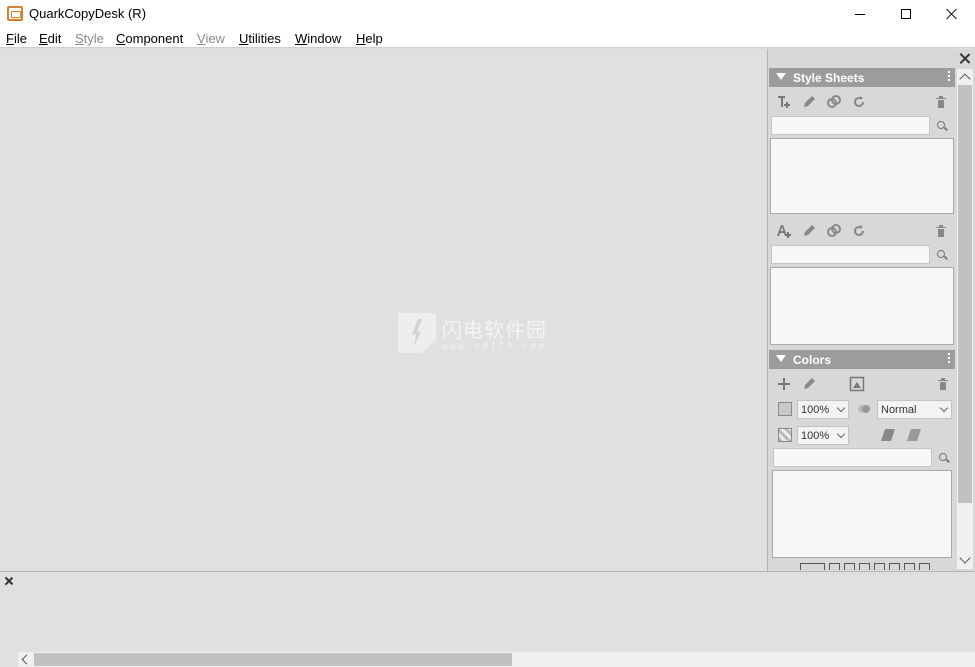 This screenshot has width=975, height=667. Describe the element at coordinates (859, 231) in the screenshot. I see `refresh-char-style-icon` at that location.